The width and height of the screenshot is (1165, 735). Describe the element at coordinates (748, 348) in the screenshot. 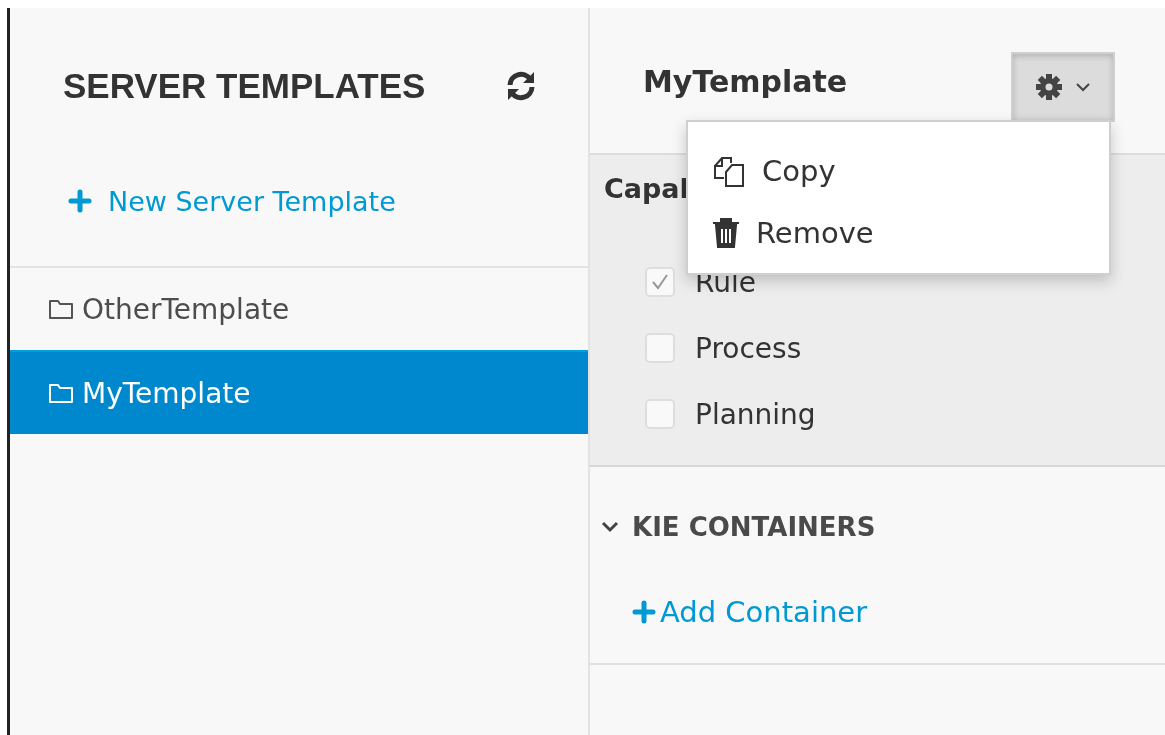

I see `checkbox-label: Process` at that location.